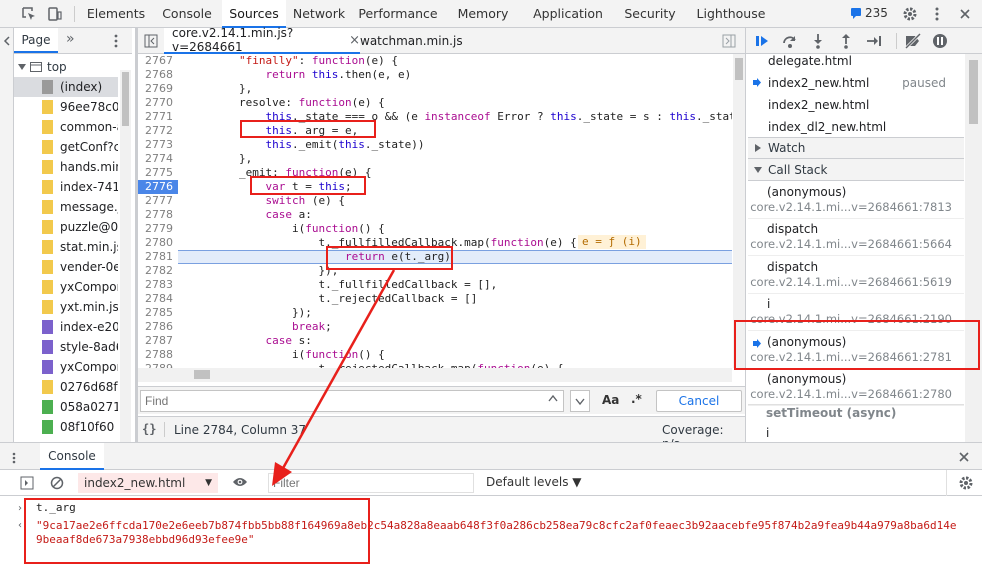  Describe the element at coordinates (334, 377) in the screenshot. I see `annotation-arrow` at that location.